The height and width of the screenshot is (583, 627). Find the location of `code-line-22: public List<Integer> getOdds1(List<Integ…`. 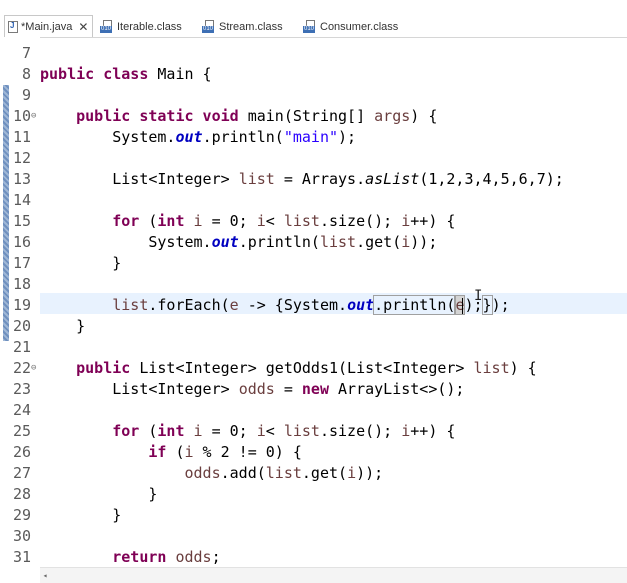

code-line-22: public List<Integer> getOdds1(List<Integ… is located at coordinates (288, 368).